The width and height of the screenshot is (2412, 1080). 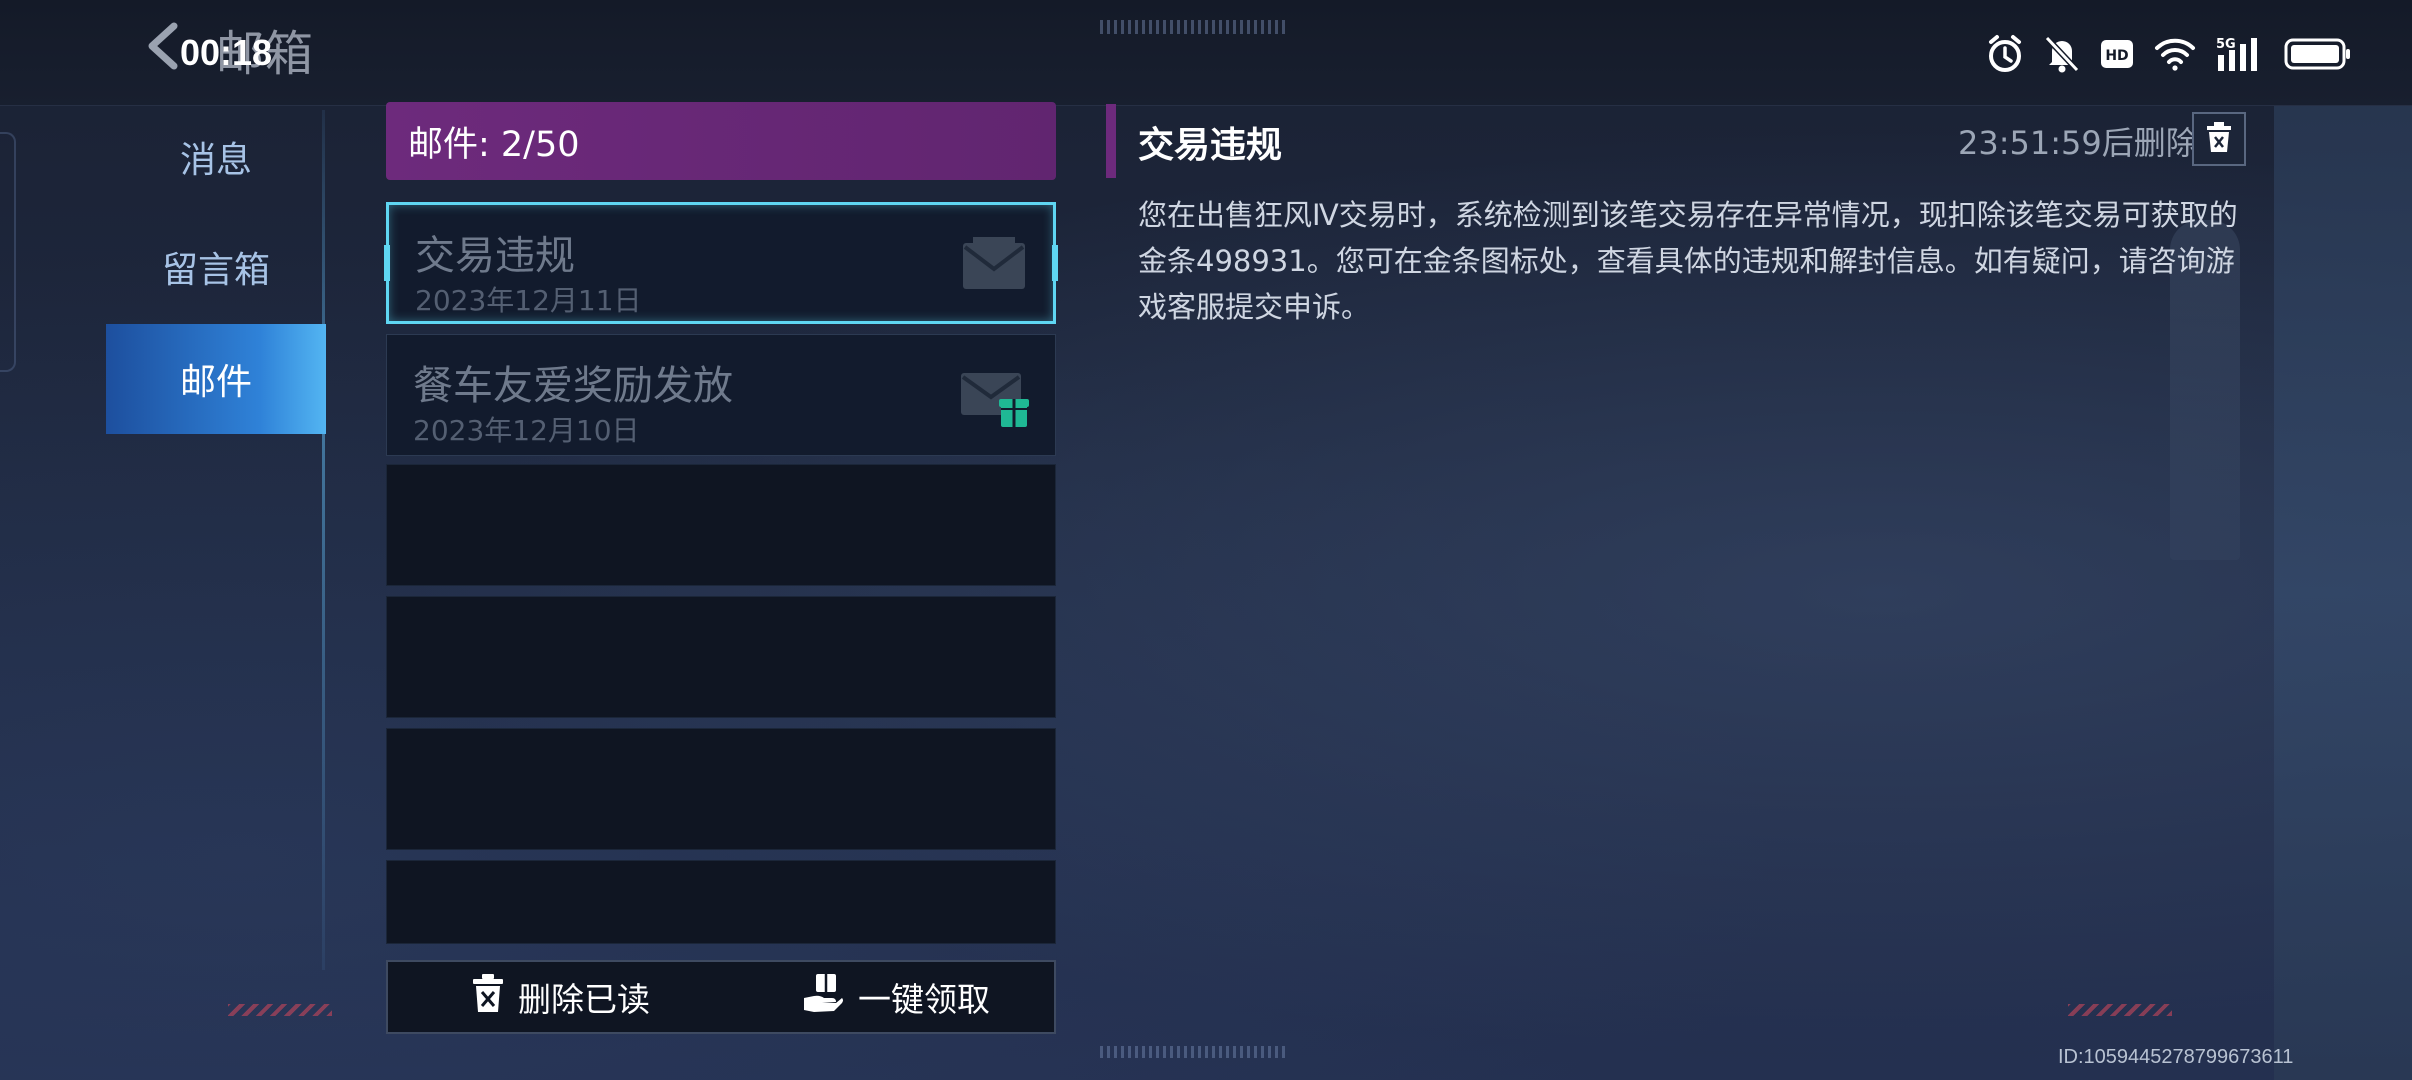 What do you see at coordinates (721, 141) in the screenshot?
I see `mail-count-header: 邮件: 2/50` at bounding box center [721, 141].